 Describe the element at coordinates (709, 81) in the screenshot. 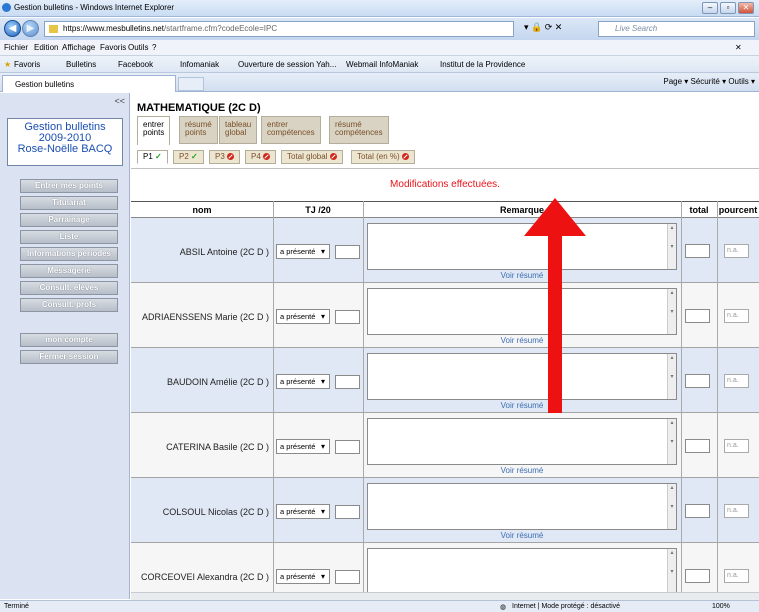

I see `command-bar: Page ▾ Sécurité ▾ Outils ▾` at that location.